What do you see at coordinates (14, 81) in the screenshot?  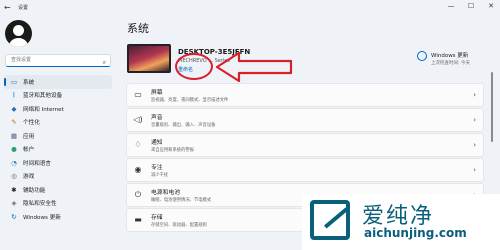 I see `monitor-icon: ▭` at bounding box center [14, 81].